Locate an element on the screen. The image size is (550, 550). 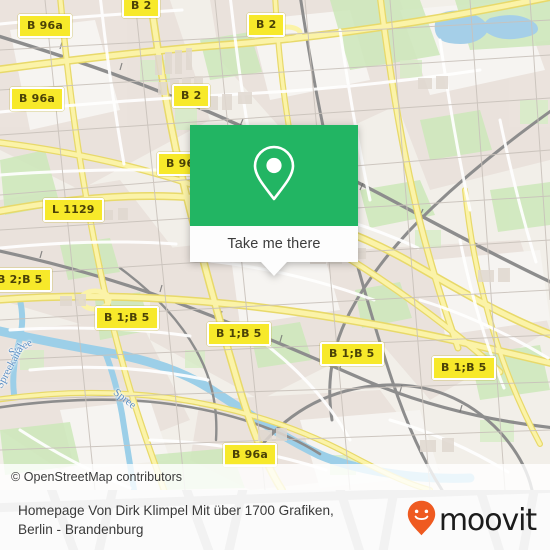
place-title-line2: Berlin - Brandenburg is located at coordinates (81, 529).